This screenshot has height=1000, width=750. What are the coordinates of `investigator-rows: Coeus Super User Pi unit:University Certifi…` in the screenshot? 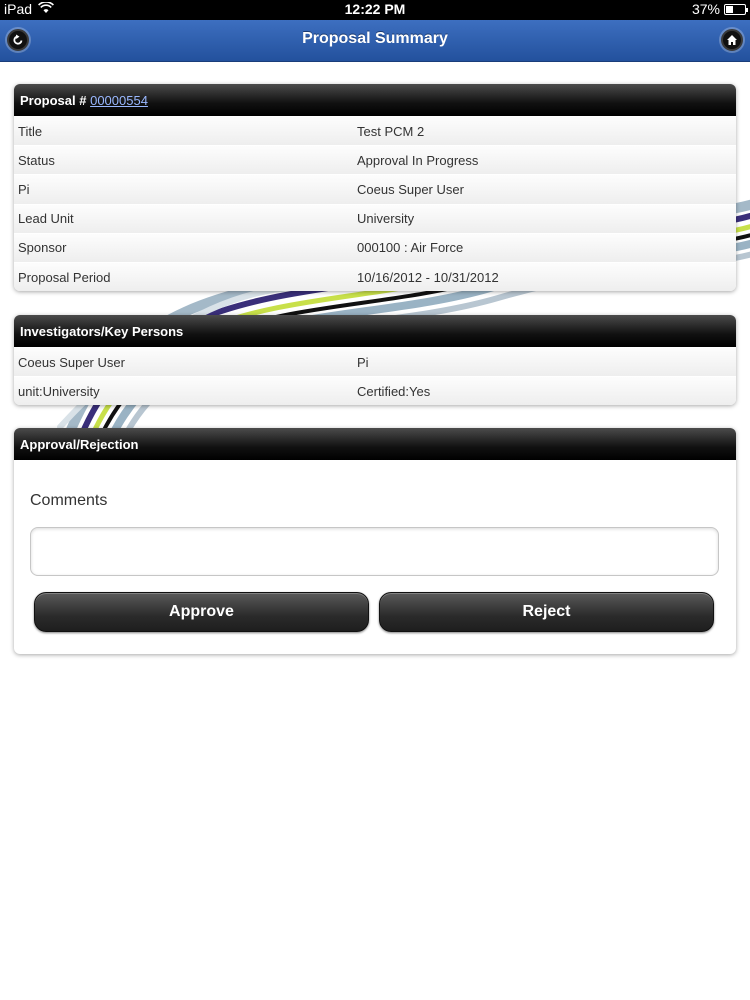 It's located at (375, 376).